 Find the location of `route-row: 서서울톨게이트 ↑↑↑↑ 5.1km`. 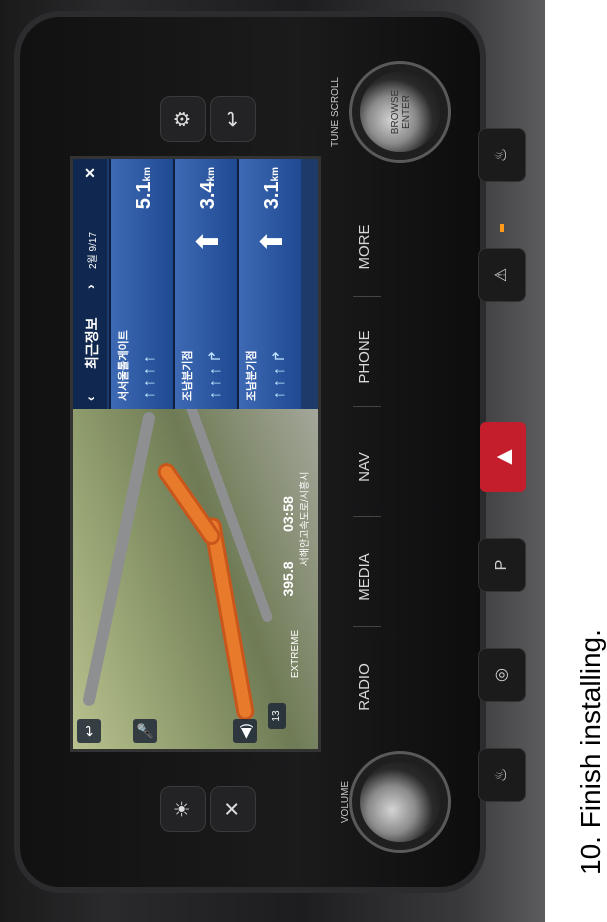

route-row: 서서울톨게이트 ↑↑↑↑ 5.1km is located at coordinates (141, 284).